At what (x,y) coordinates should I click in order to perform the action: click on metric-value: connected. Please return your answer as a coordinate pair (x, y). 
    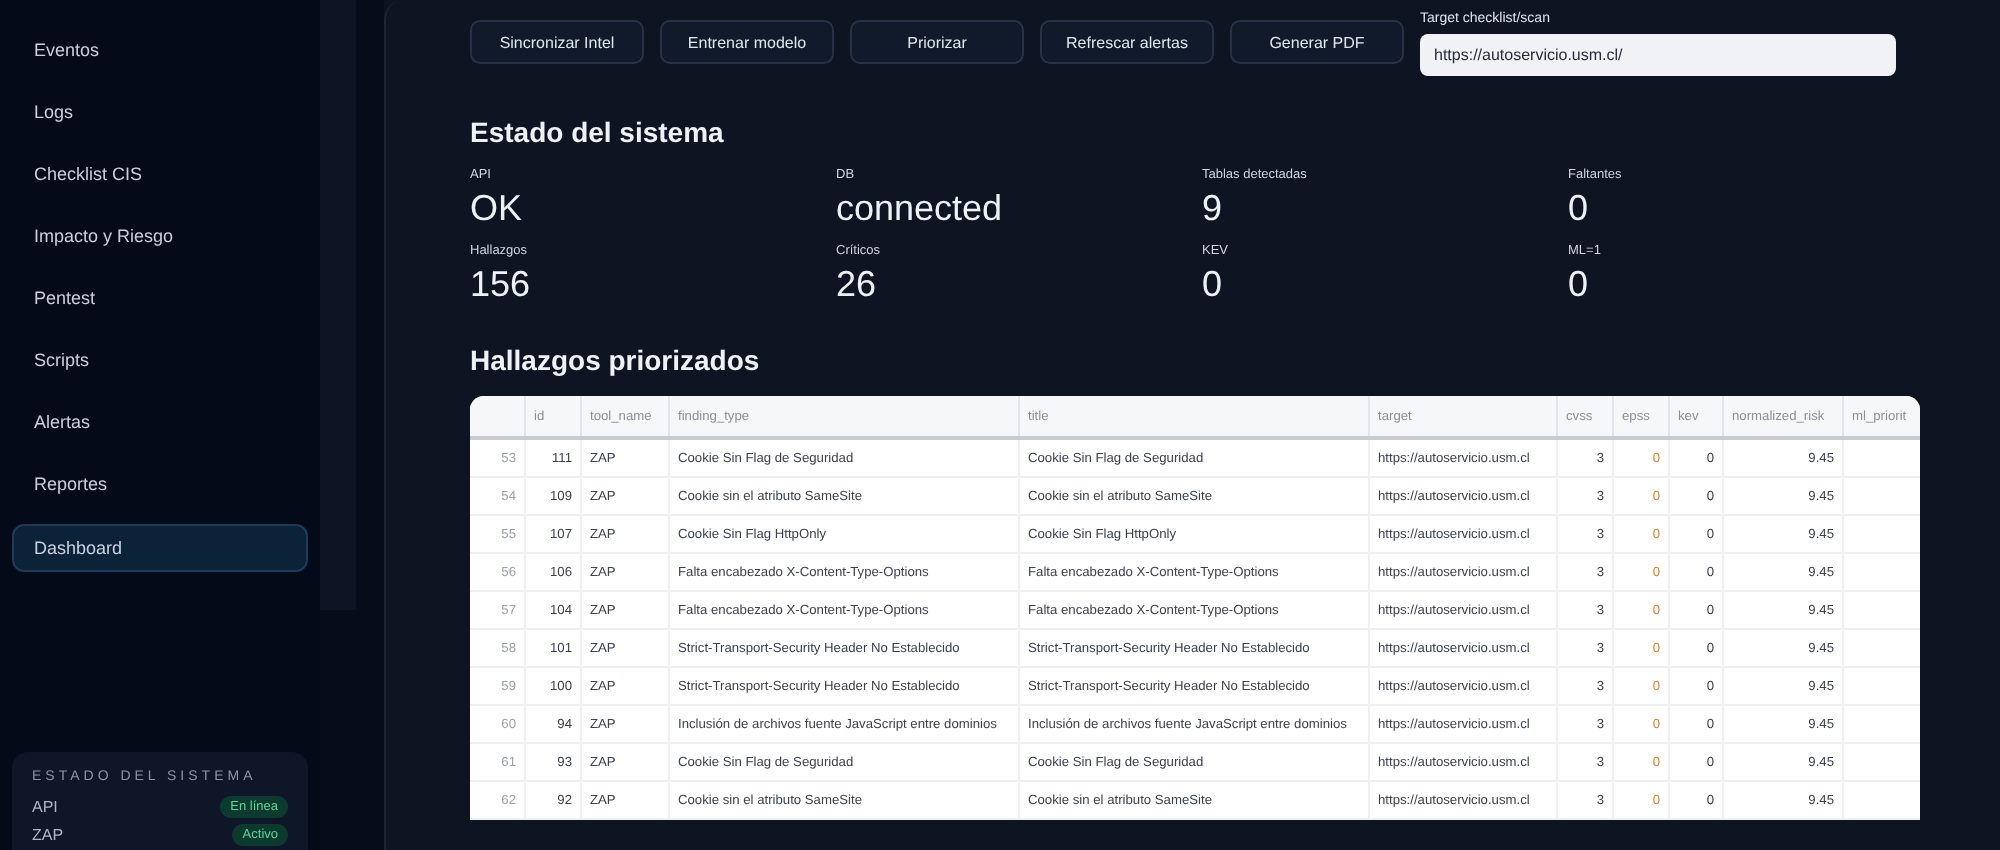
    Looking at the image, I should click on (920, 208).